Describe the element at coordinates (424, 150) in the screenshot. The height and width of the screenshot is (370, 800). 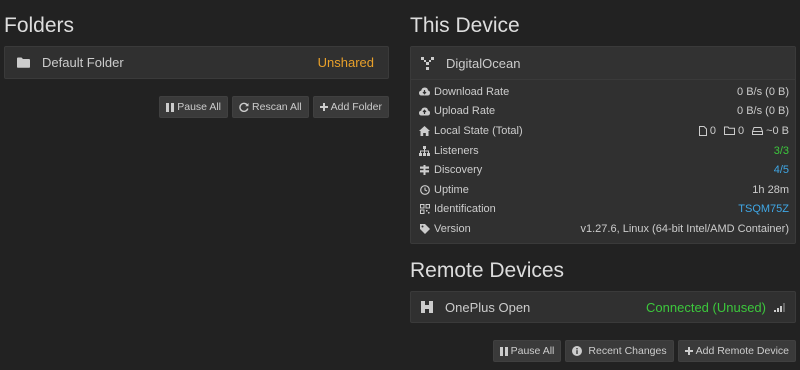
I see `sitemap-icon` at that location.